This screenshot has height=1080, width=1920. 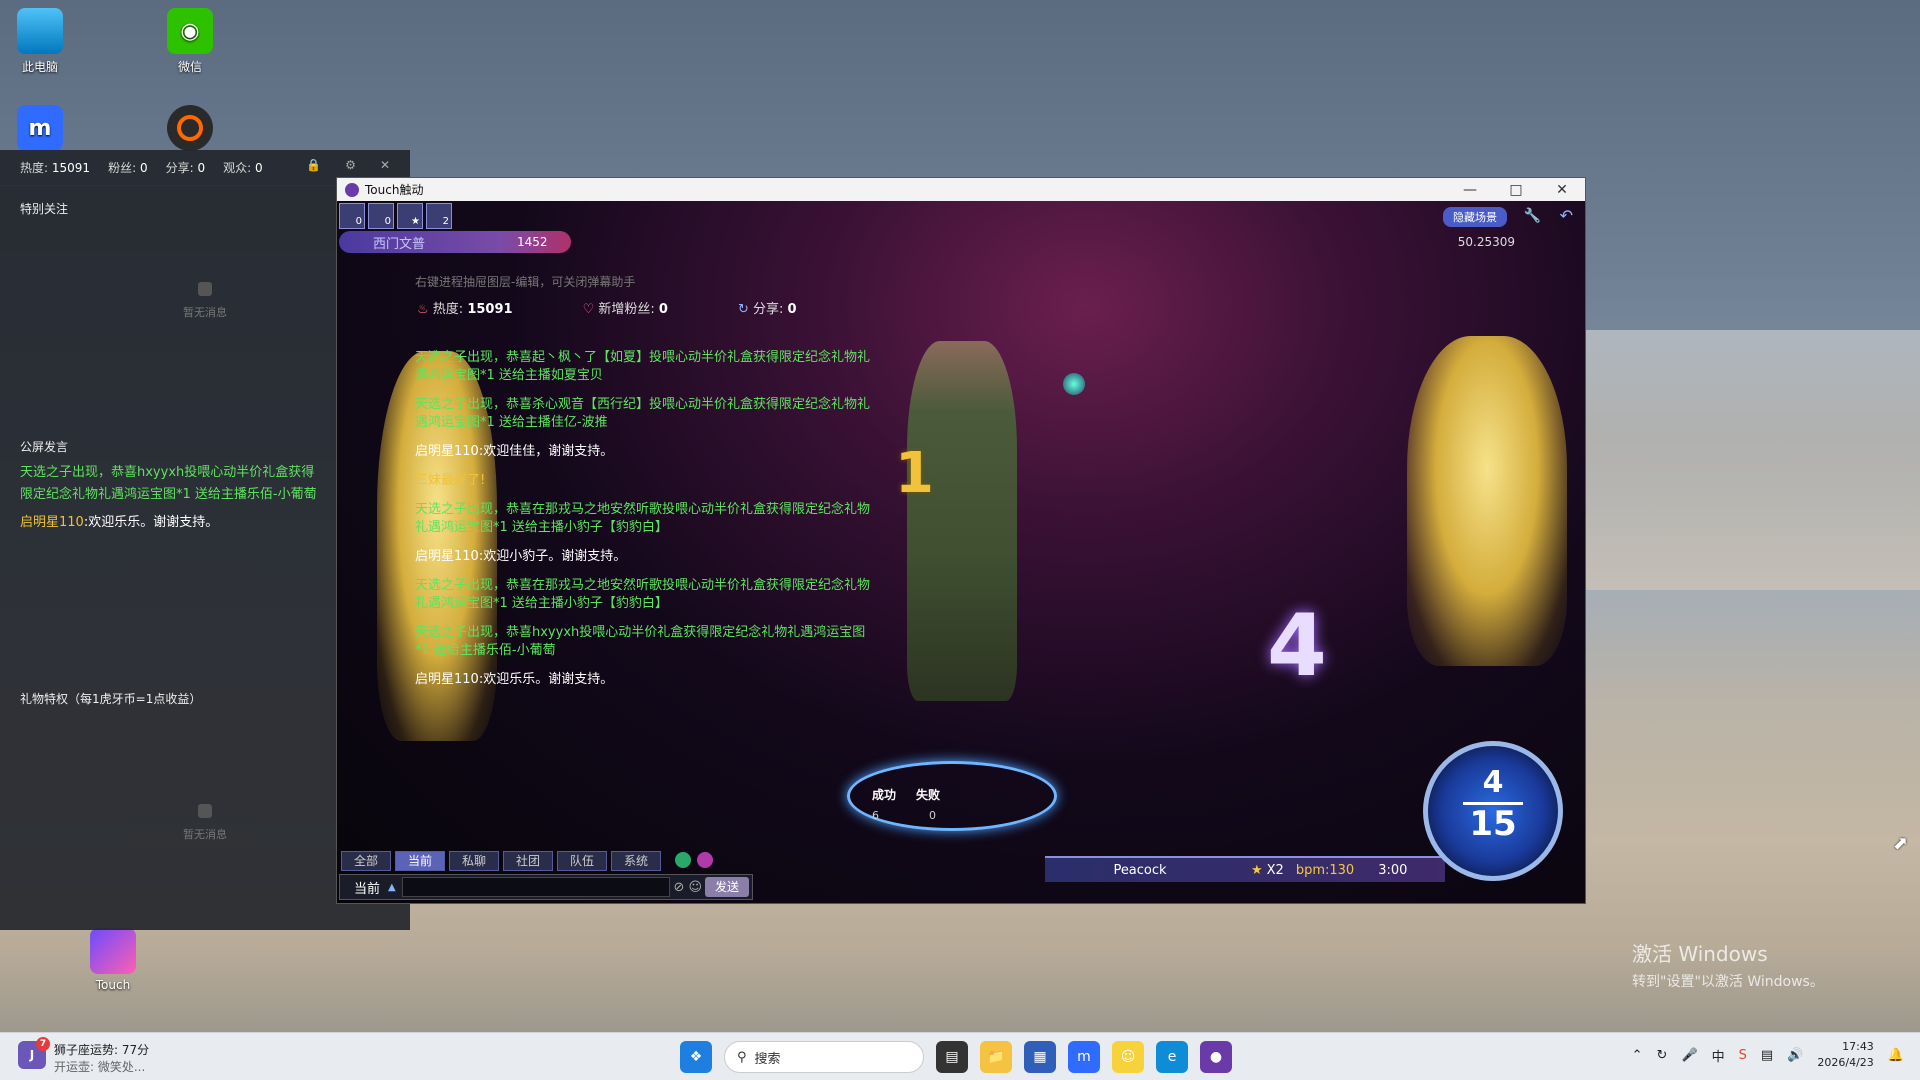 I want to click on judge-values: 6 0, so click(x=904, y=815).